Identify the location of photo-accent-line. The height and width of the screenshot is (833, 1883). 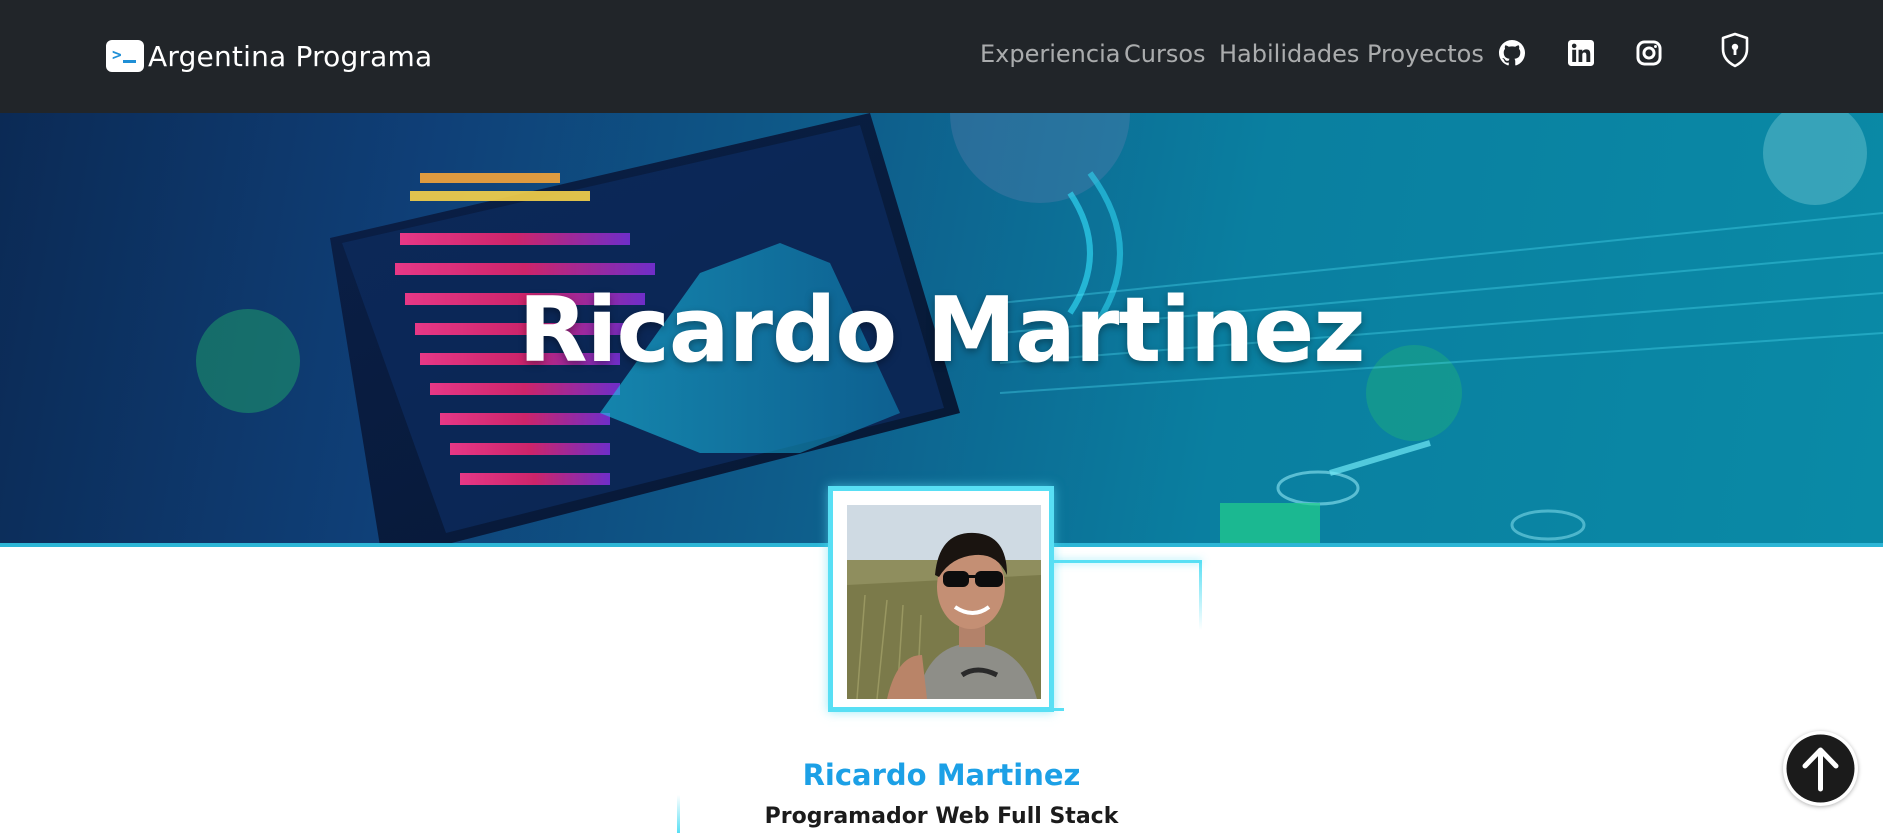
(1126, 561).